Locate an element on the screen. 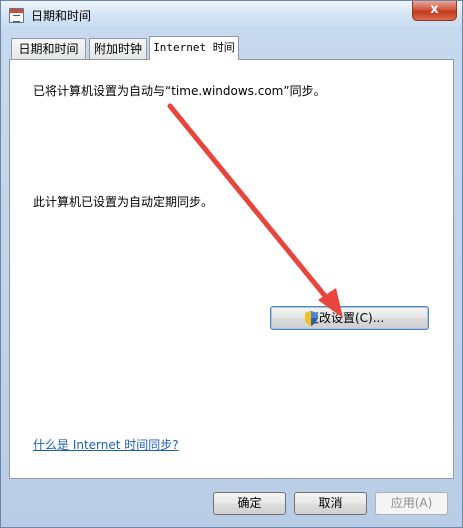 The width and height of the screenshot is (463, 528). ok-button: 确定 is located at coordinates (249, 503).